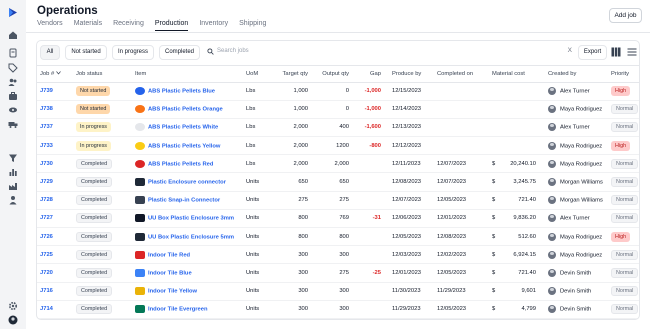 The height and width of the screenshot is (329, 650). I want to click on tab-shipping: Shipping, so click(252, 25).